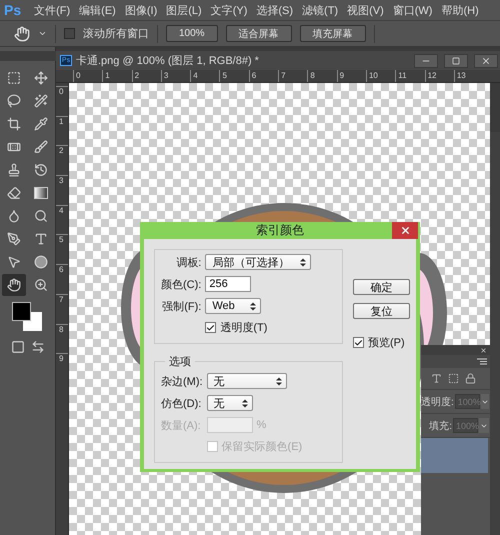 Image resolution: width=500 pixels, height=535 pixels. What do you see at coordinates (246, 381) in the screenshot?
I see `matte-select: 无` at bounding box center [246, 381].